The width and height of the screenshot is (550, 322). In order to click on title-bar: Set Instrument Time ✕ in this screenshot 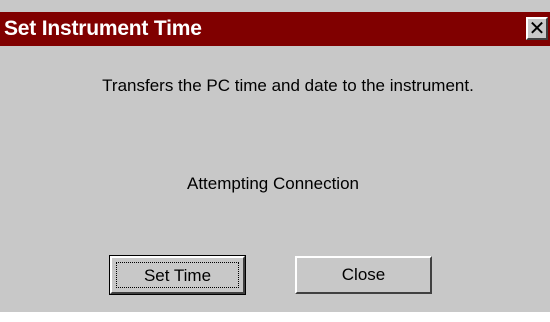, I will do `click(275, 29)`.